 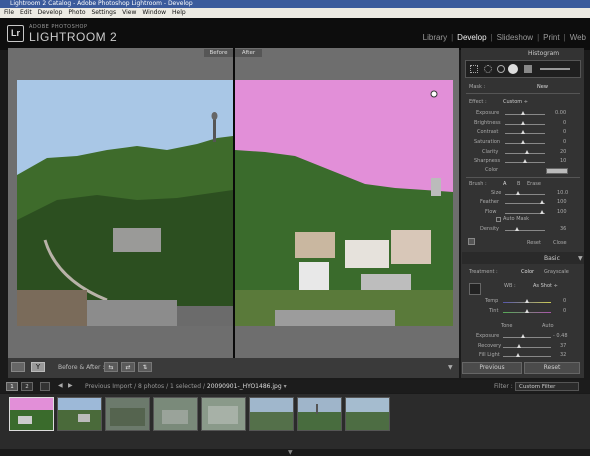 I want to click on split-divider, so click(x=234, y=203).